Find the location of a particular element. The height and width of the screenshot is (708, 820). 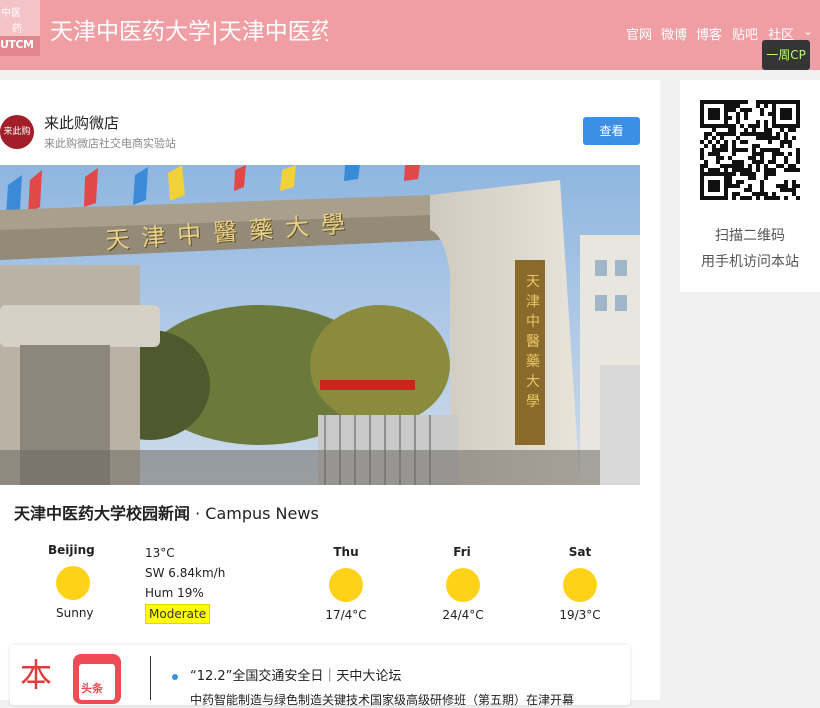

site-title: 天津中医药大学|天津中医药大学 is located at coordinates (189, 32).